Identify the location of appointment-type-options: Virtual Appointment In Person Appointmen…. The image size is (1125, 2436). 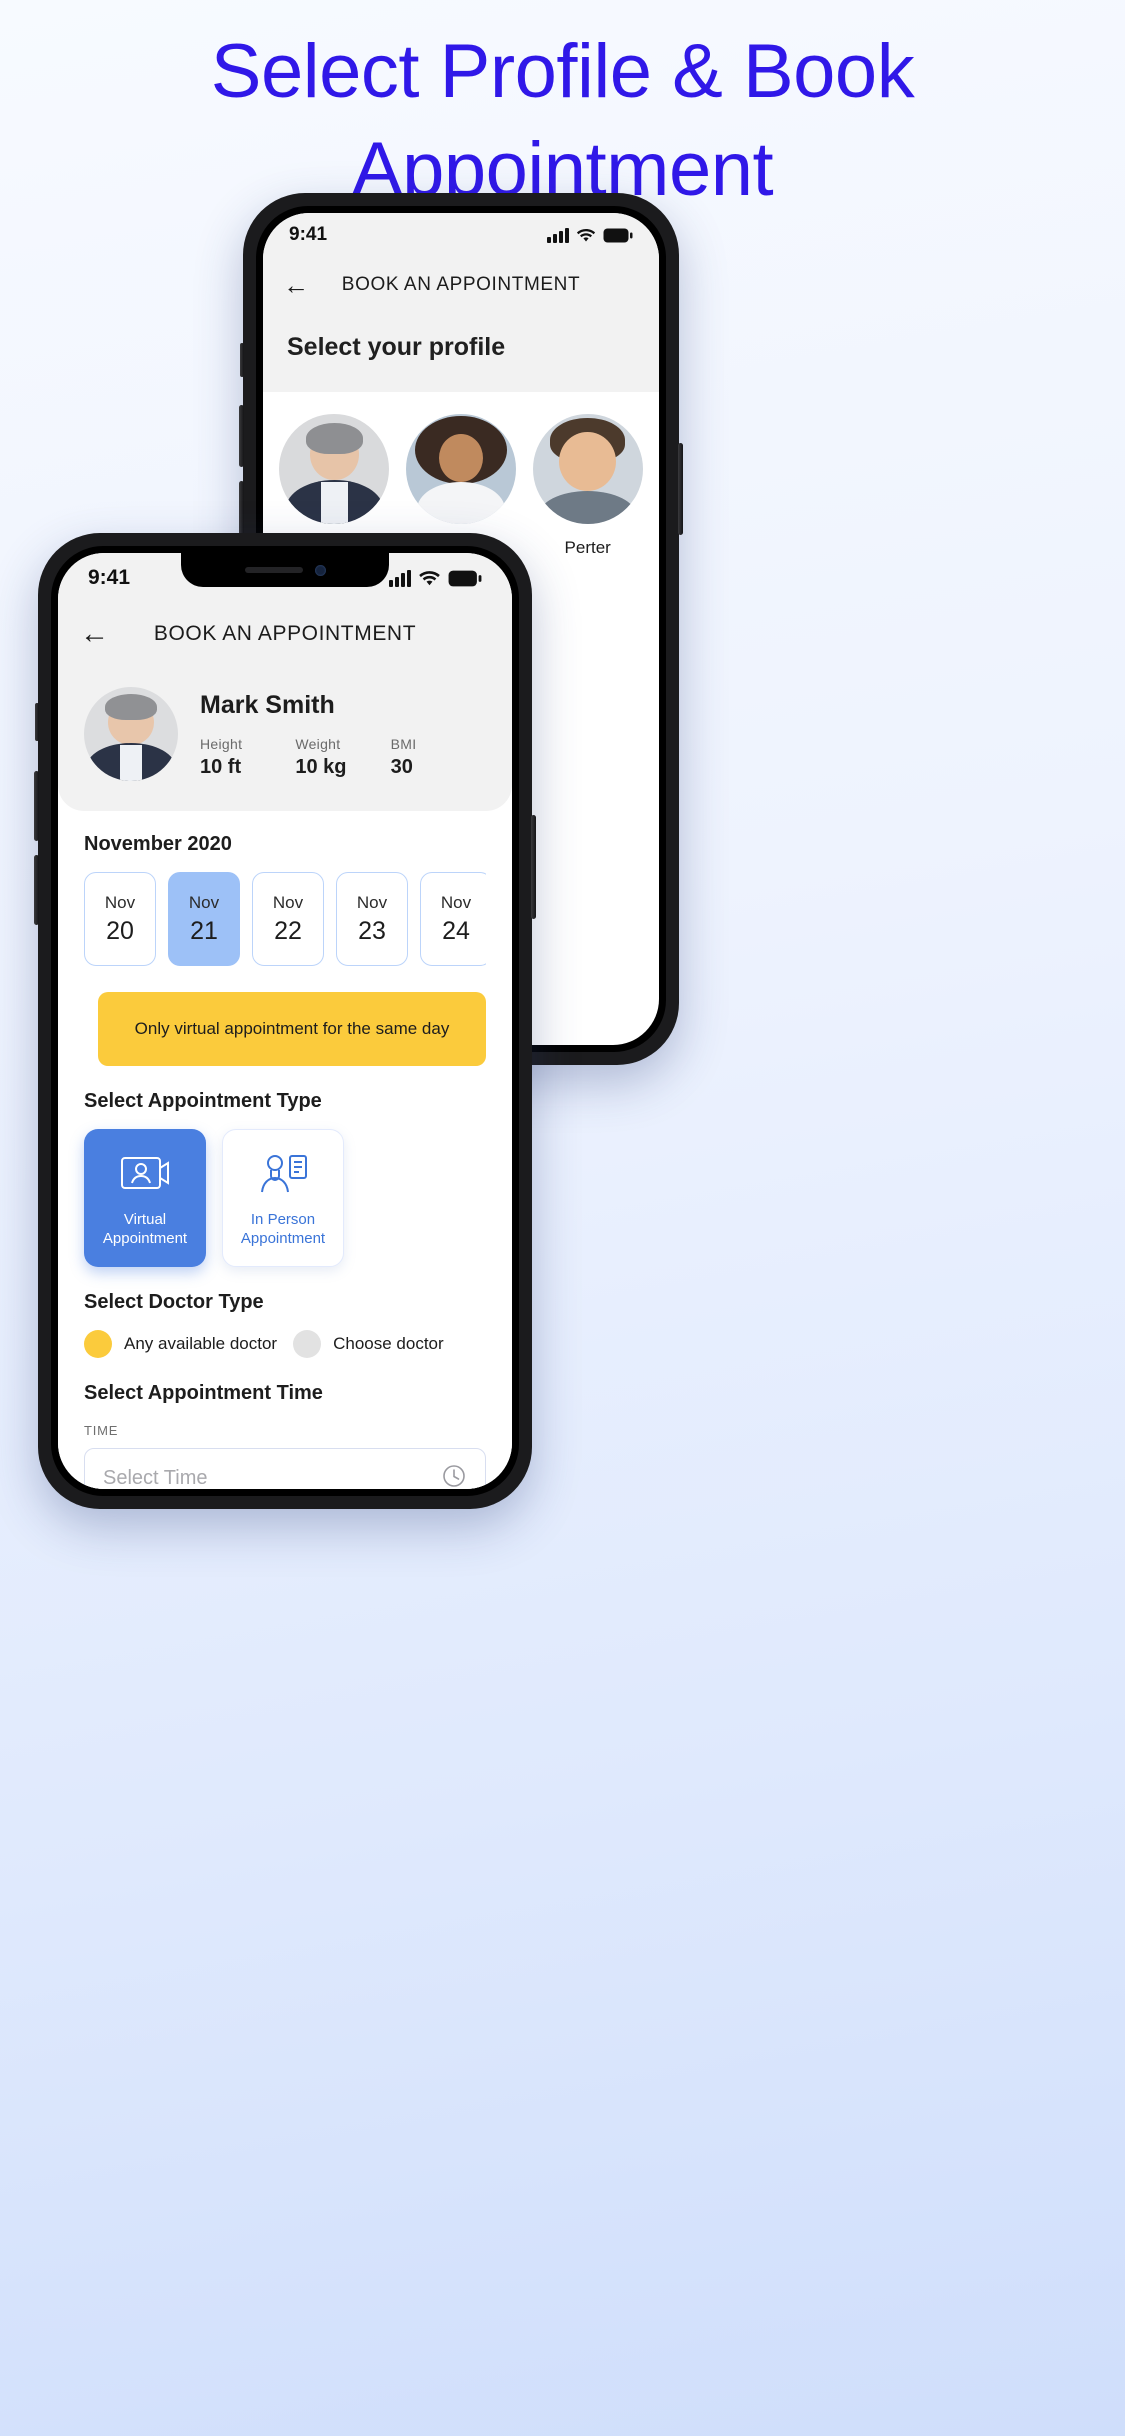
(285, 1198).